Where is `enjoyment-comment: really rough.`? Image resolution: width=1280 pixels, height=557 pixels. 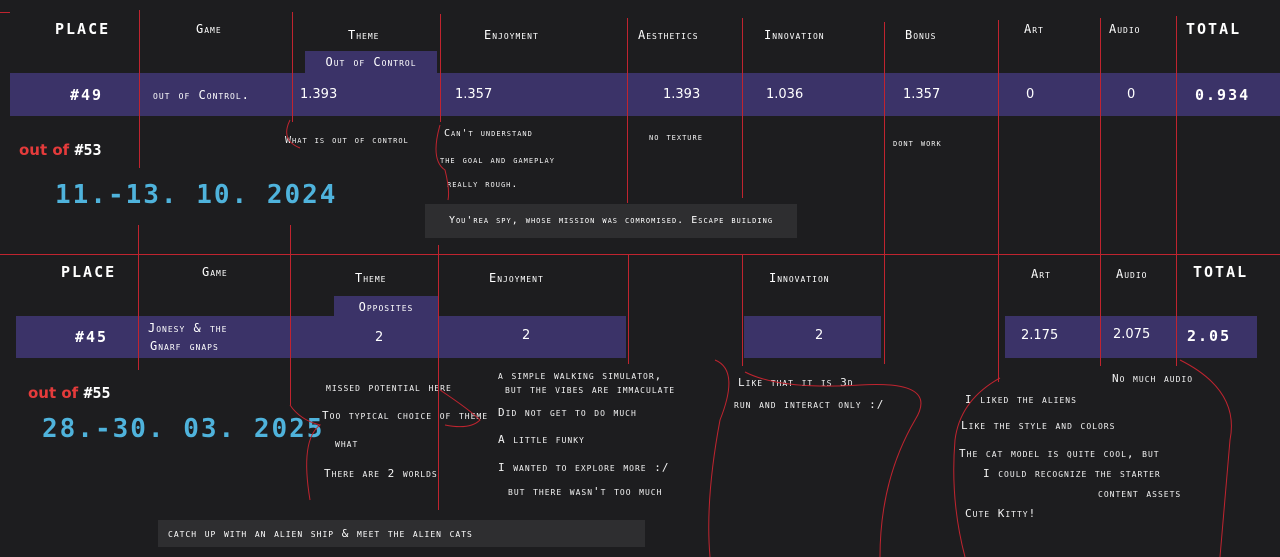
enjoyment-comment: really rough. is located at coordinates (483, 184).